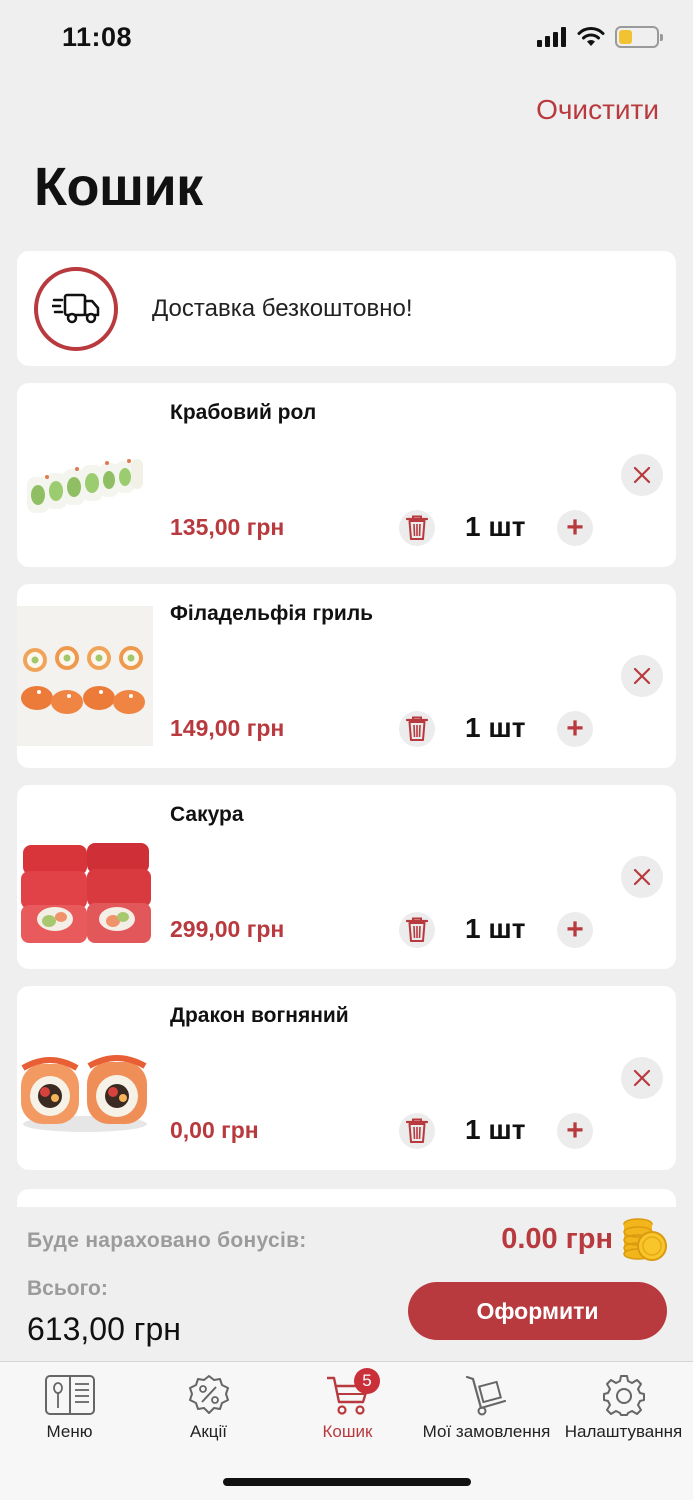 This screenshot has height=1500, width=693. Describe the element at coordinates (243, 412) in the screenshot. I see `item-name: Крабовий рол` at that location.